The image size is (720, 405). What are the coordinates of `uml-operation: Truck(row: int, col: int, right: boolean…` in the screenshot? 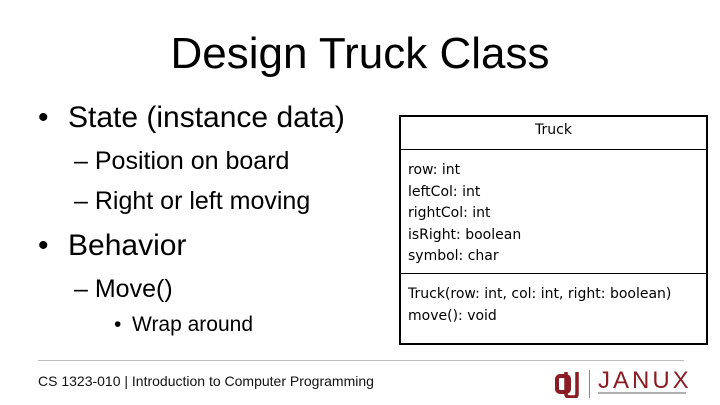 It's located at (540, 294).